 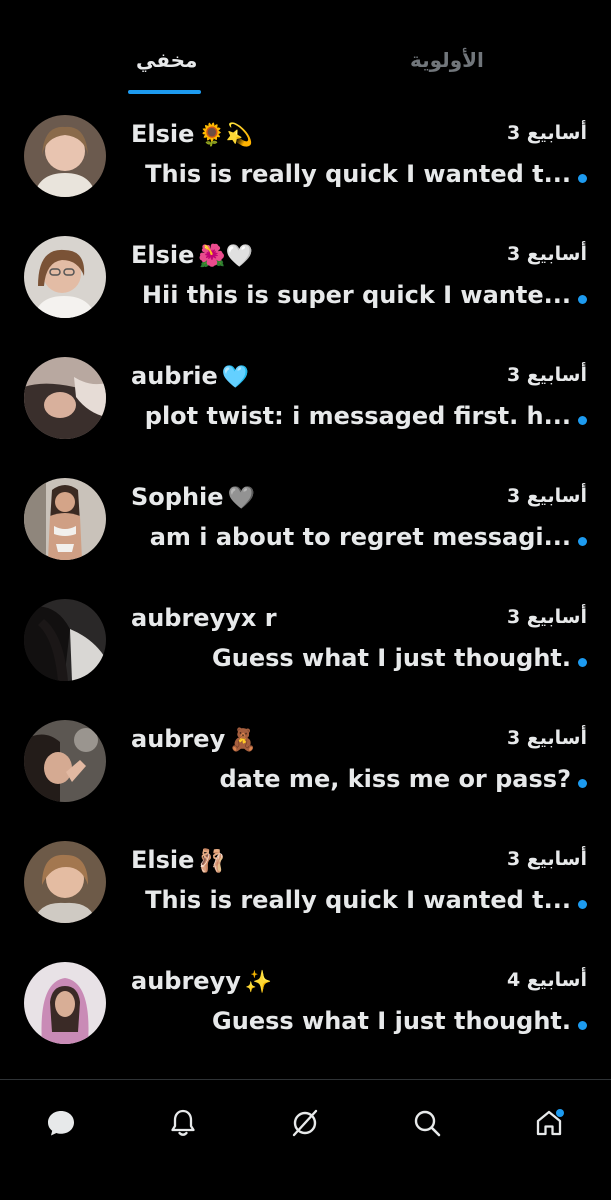 I want to click on tab-bar: مخفي الأولوية, so click(x=305, y=50).